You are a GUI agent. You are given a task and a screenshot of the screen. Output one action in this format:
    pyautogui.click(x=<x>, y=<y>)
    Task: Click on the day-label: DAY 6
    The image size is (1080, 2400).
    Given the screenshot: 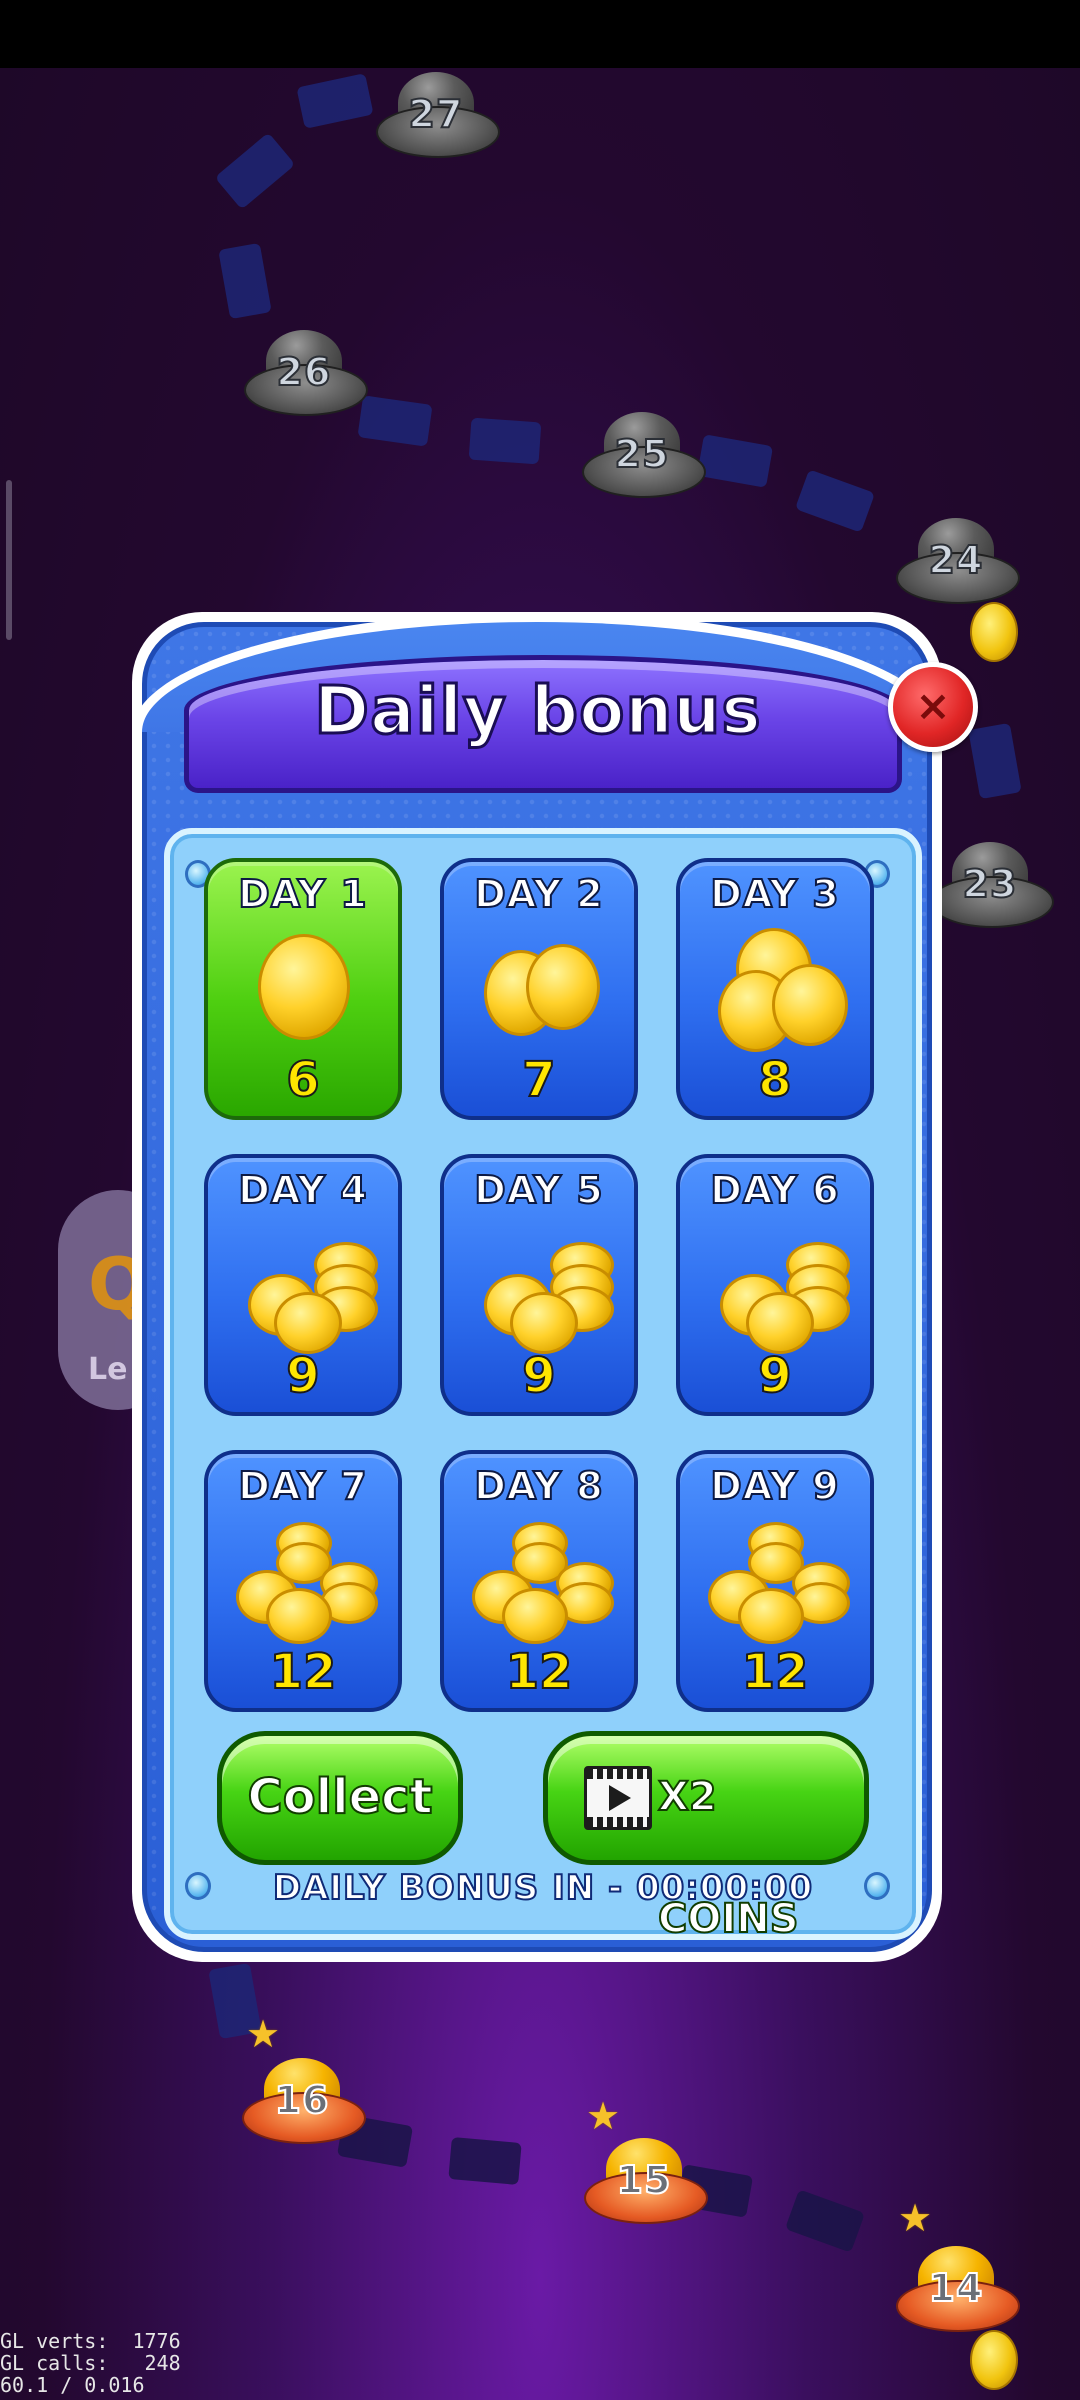 What is the action you would take?
    pyautogui.click(x=774, y=1190)
    